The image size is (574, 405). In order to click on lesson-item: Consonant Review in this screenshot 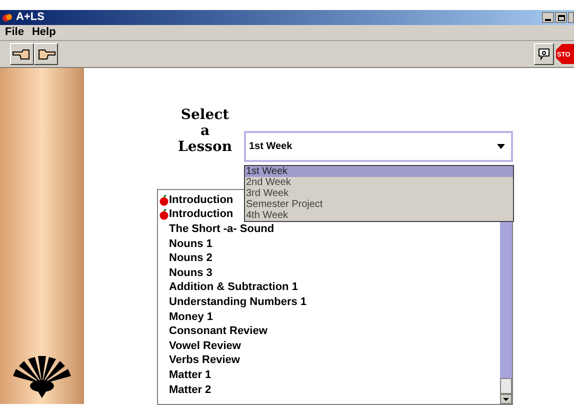, I will do `click(218, 332)`.